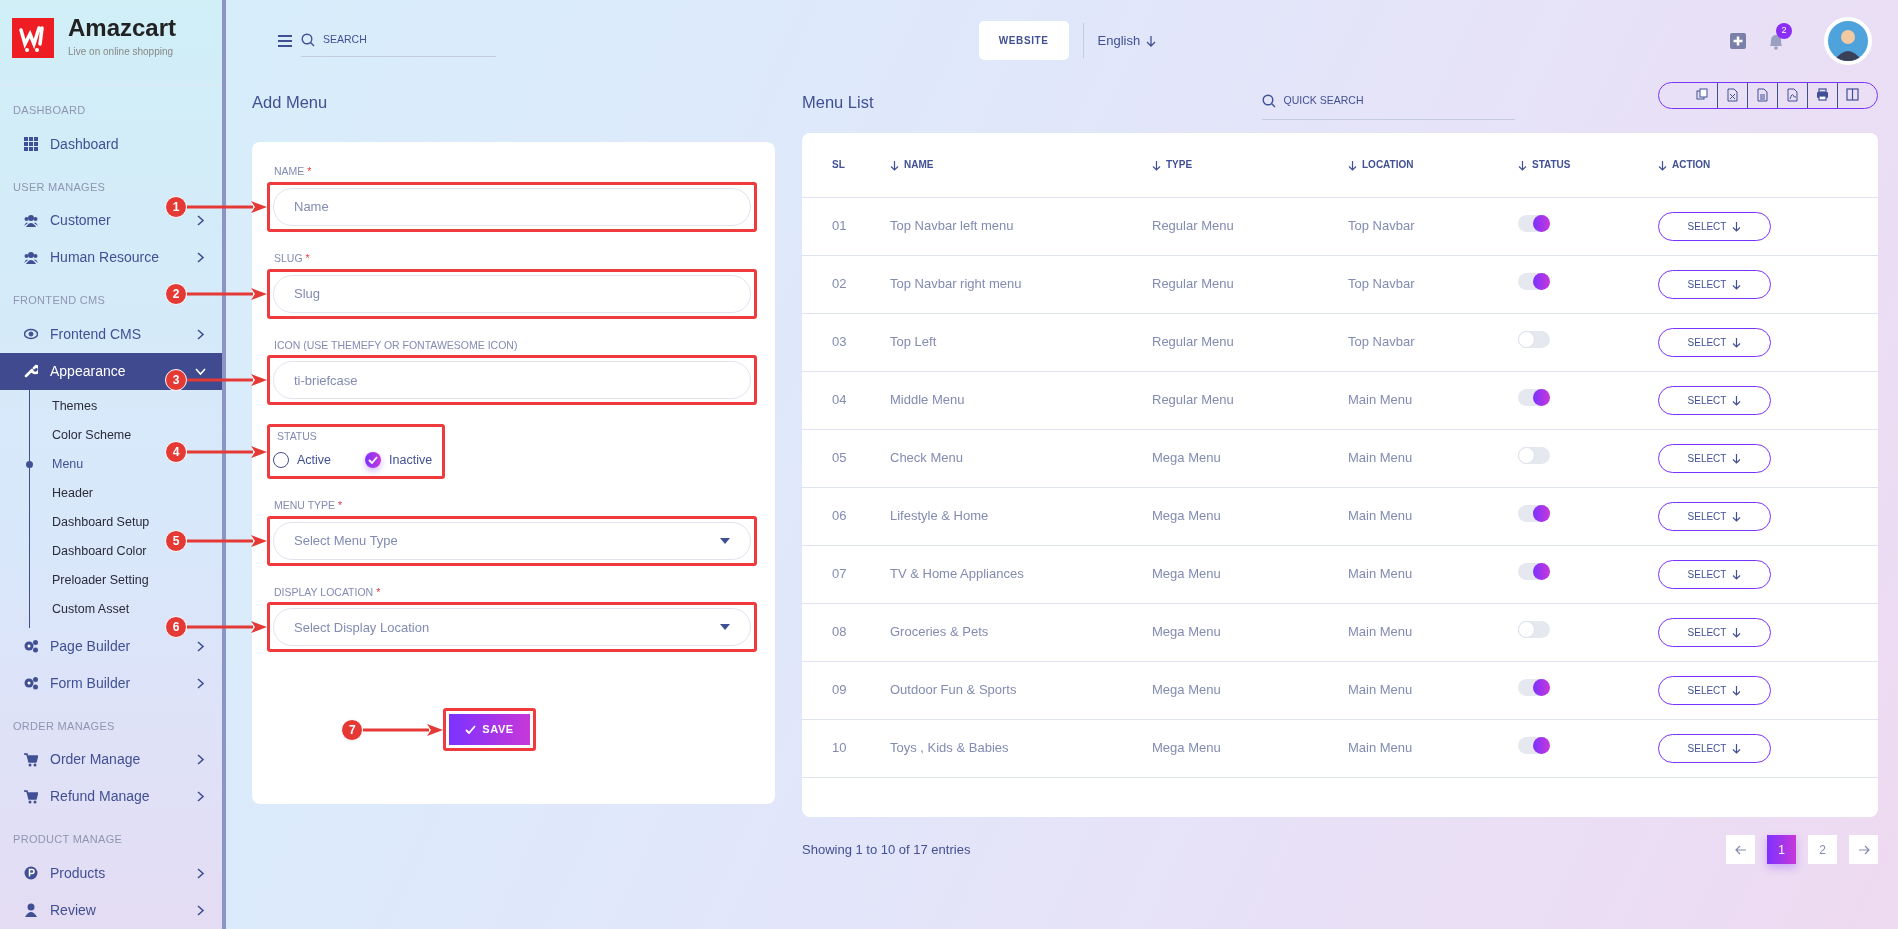 The width and height of the screenshot is (1898, 929). Describe the element at coordinates (831, 632) in the screenshot. I see `table-cell: 08` at that location.